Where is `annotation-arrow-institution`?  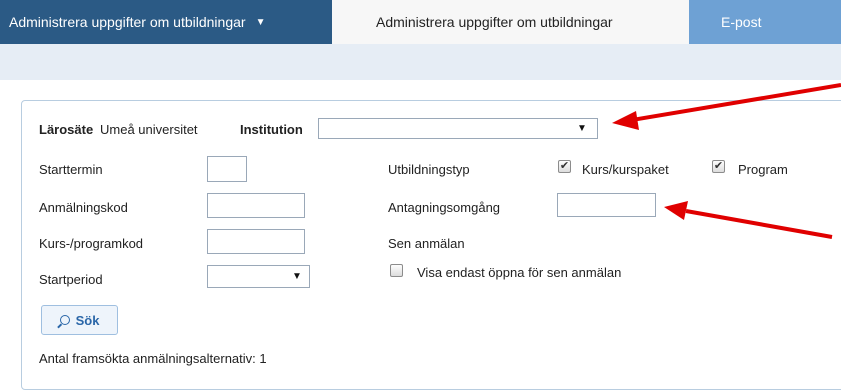
annotation-arrow-institution is located at coordinates (736, 102).